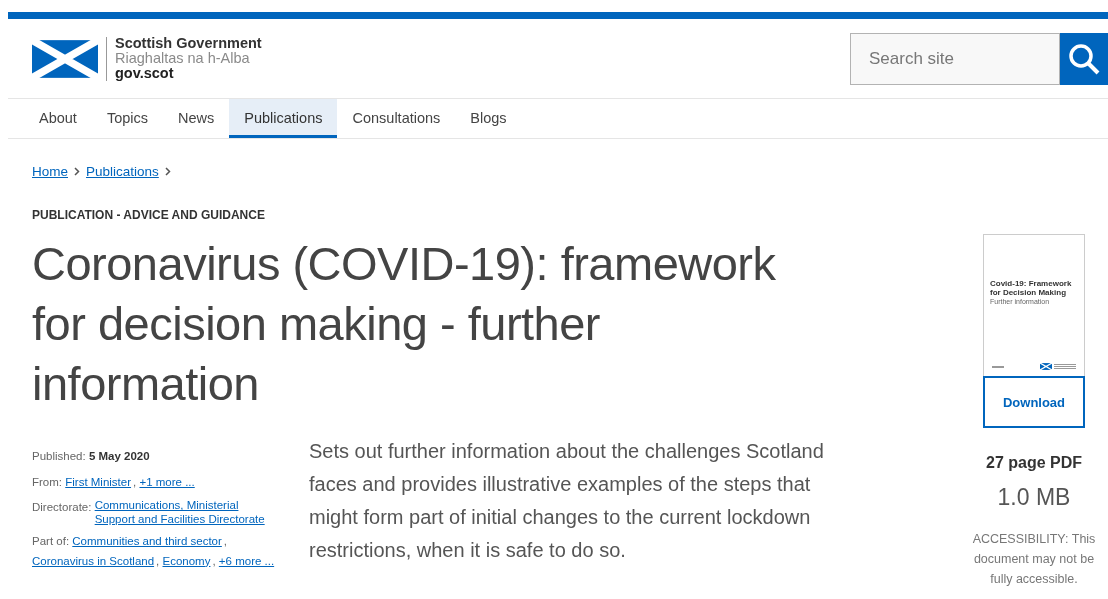 This screenshot has width=1108, height=599. Describe the element at coordinates (955, 58) in the screenshot. I see `search-field: Search site` at that location.